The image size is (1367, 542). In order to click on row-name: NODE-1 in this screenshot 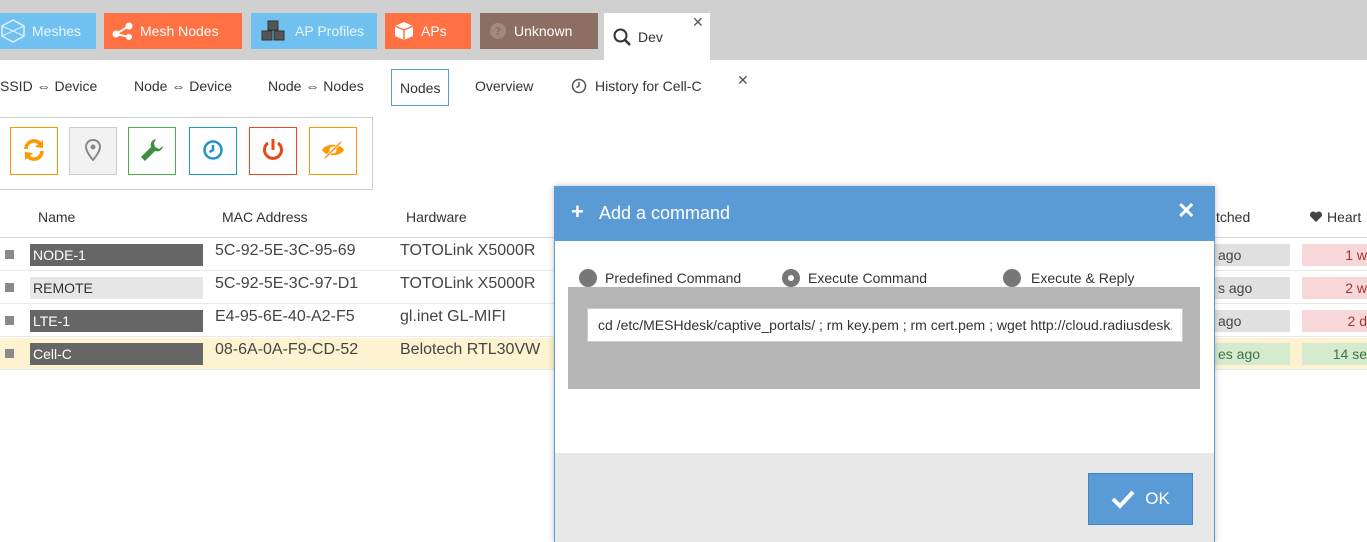, I will do `click(116, 255)`.